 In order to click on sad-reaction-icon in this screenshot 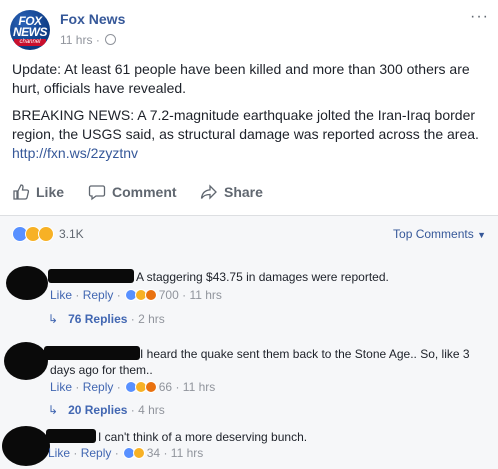, I will do `click(46, 234)`.